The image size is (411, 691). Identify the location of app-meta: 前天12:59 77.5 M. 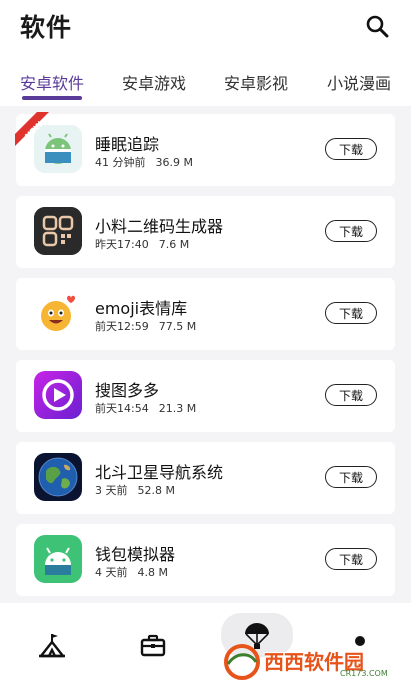
(145, 326).